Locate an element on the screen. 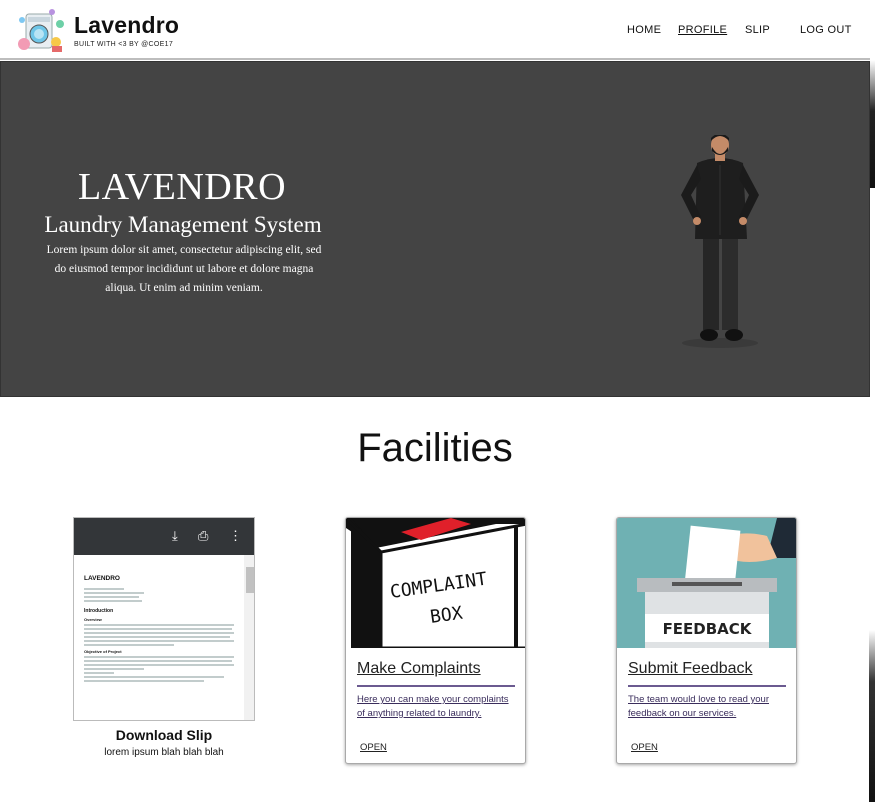  brand-name: Lavendro is located at coordinates (127, 25).